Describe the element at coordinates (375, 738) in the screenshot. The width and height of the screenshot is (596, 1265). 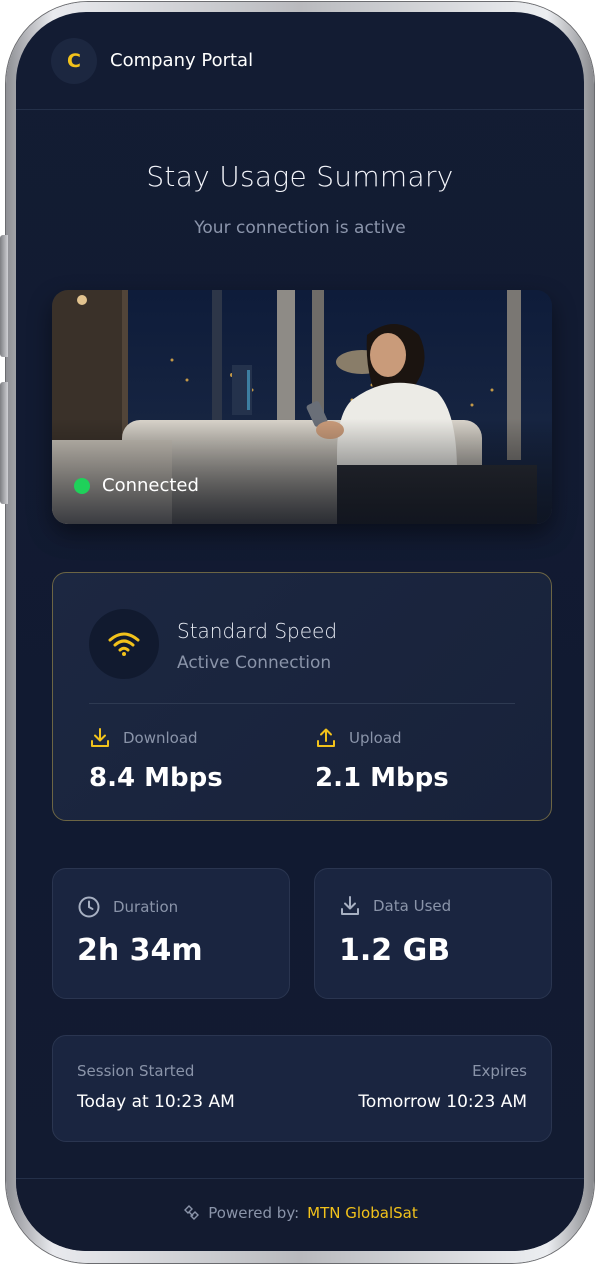
I see `upload-label: Upload` at that location.